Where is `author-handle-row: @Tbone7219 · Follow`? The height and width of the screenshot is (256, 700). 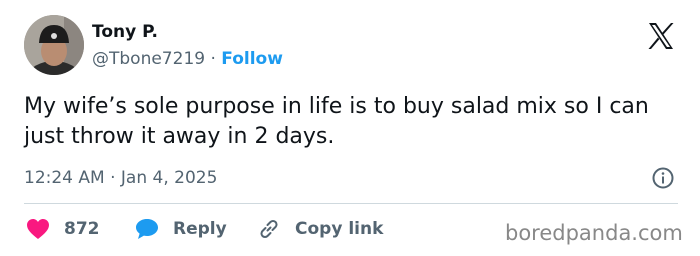 author-handle-row: @Tbone7219 · Follow is located at coordinates (187, 59).